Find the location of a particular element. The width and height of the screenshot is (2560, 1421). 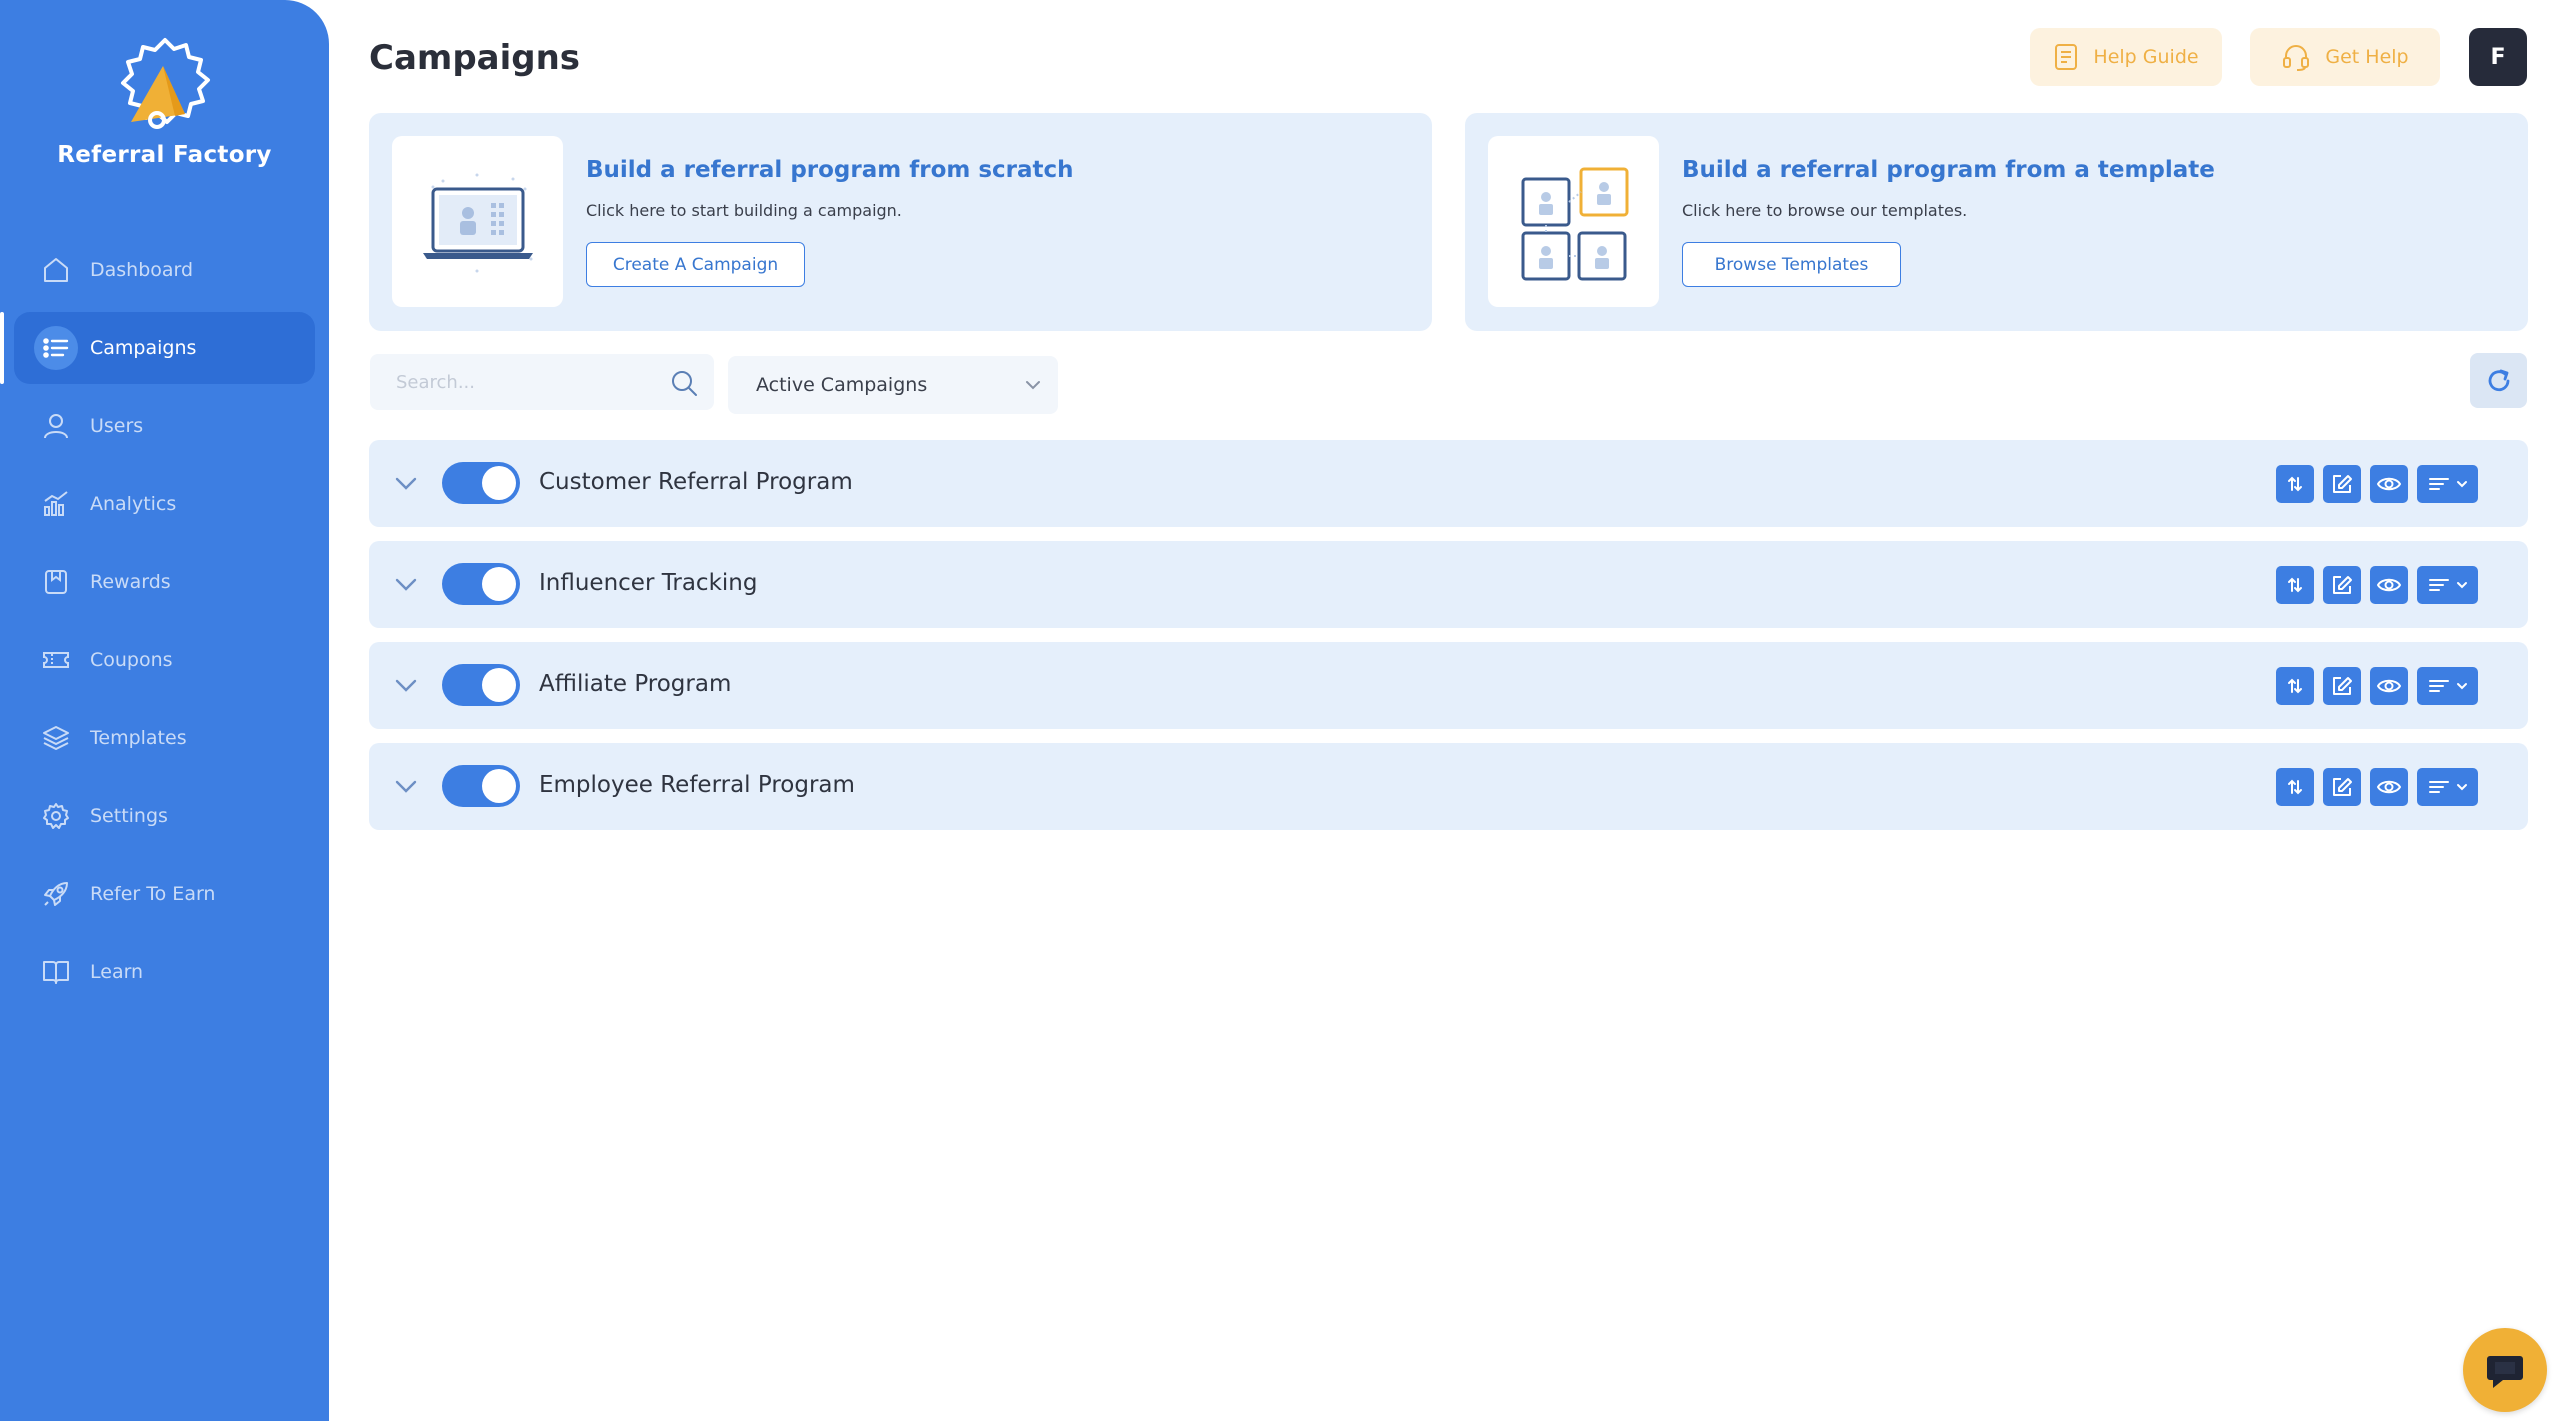

help-guide-button: Help Guide is located at coordinates (2126, 57).